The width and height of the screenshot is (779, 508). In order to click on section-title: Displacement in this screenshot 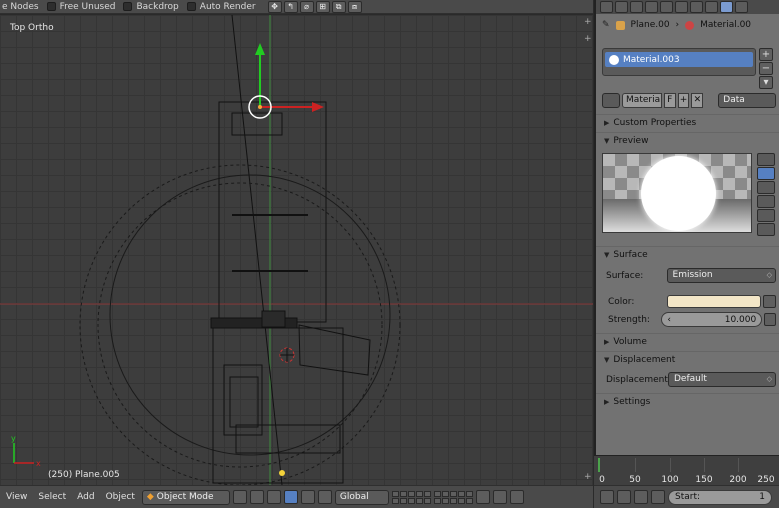, I will do `click(644, 359)`.